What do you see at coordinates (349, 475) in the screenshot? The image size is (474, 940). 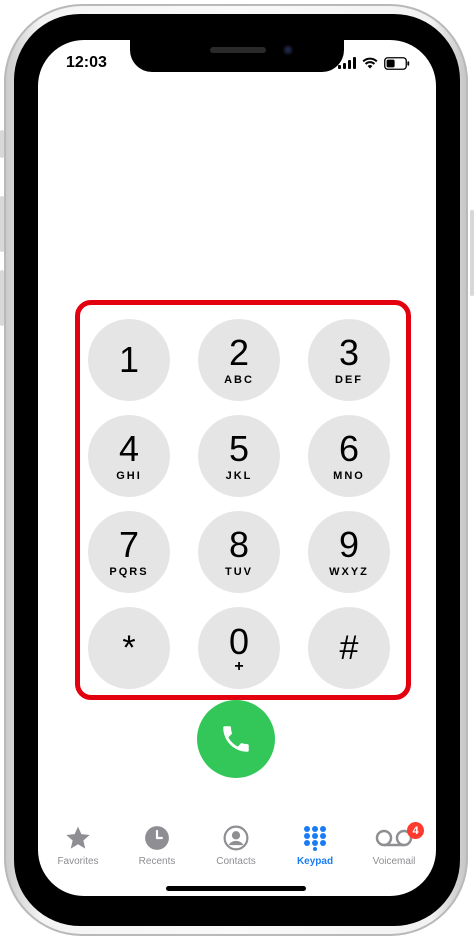 I see `key-letters: MNO` at bounding box center [349, 475].